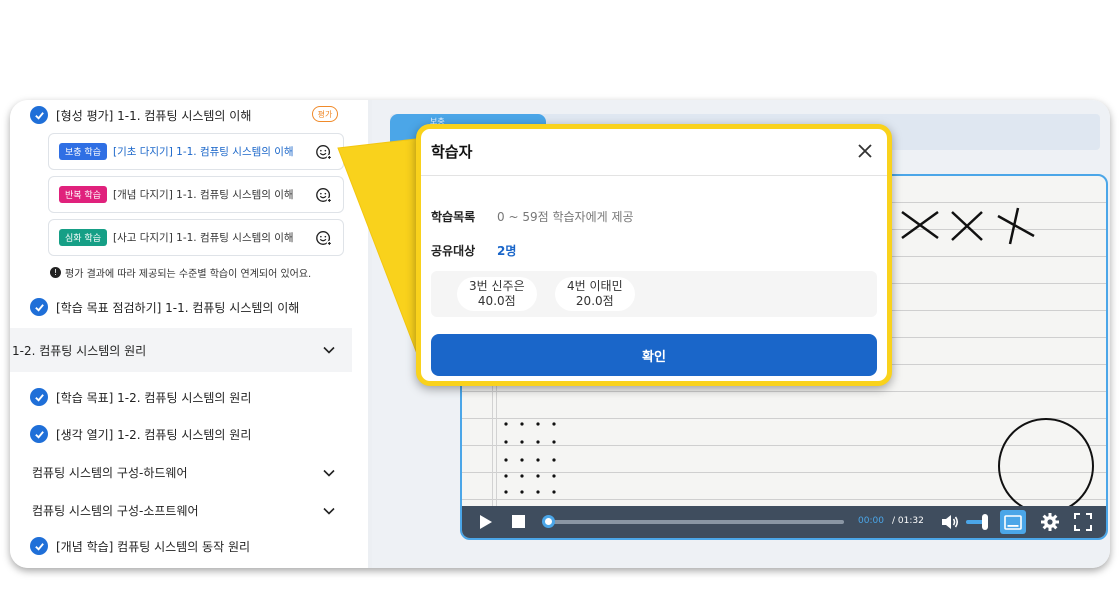 This screenshot has height=601, width=1120. What do you see at coordinates (55, 272) in the screenshot?
I see `info-icon: !` at bounding box center [55, 272].